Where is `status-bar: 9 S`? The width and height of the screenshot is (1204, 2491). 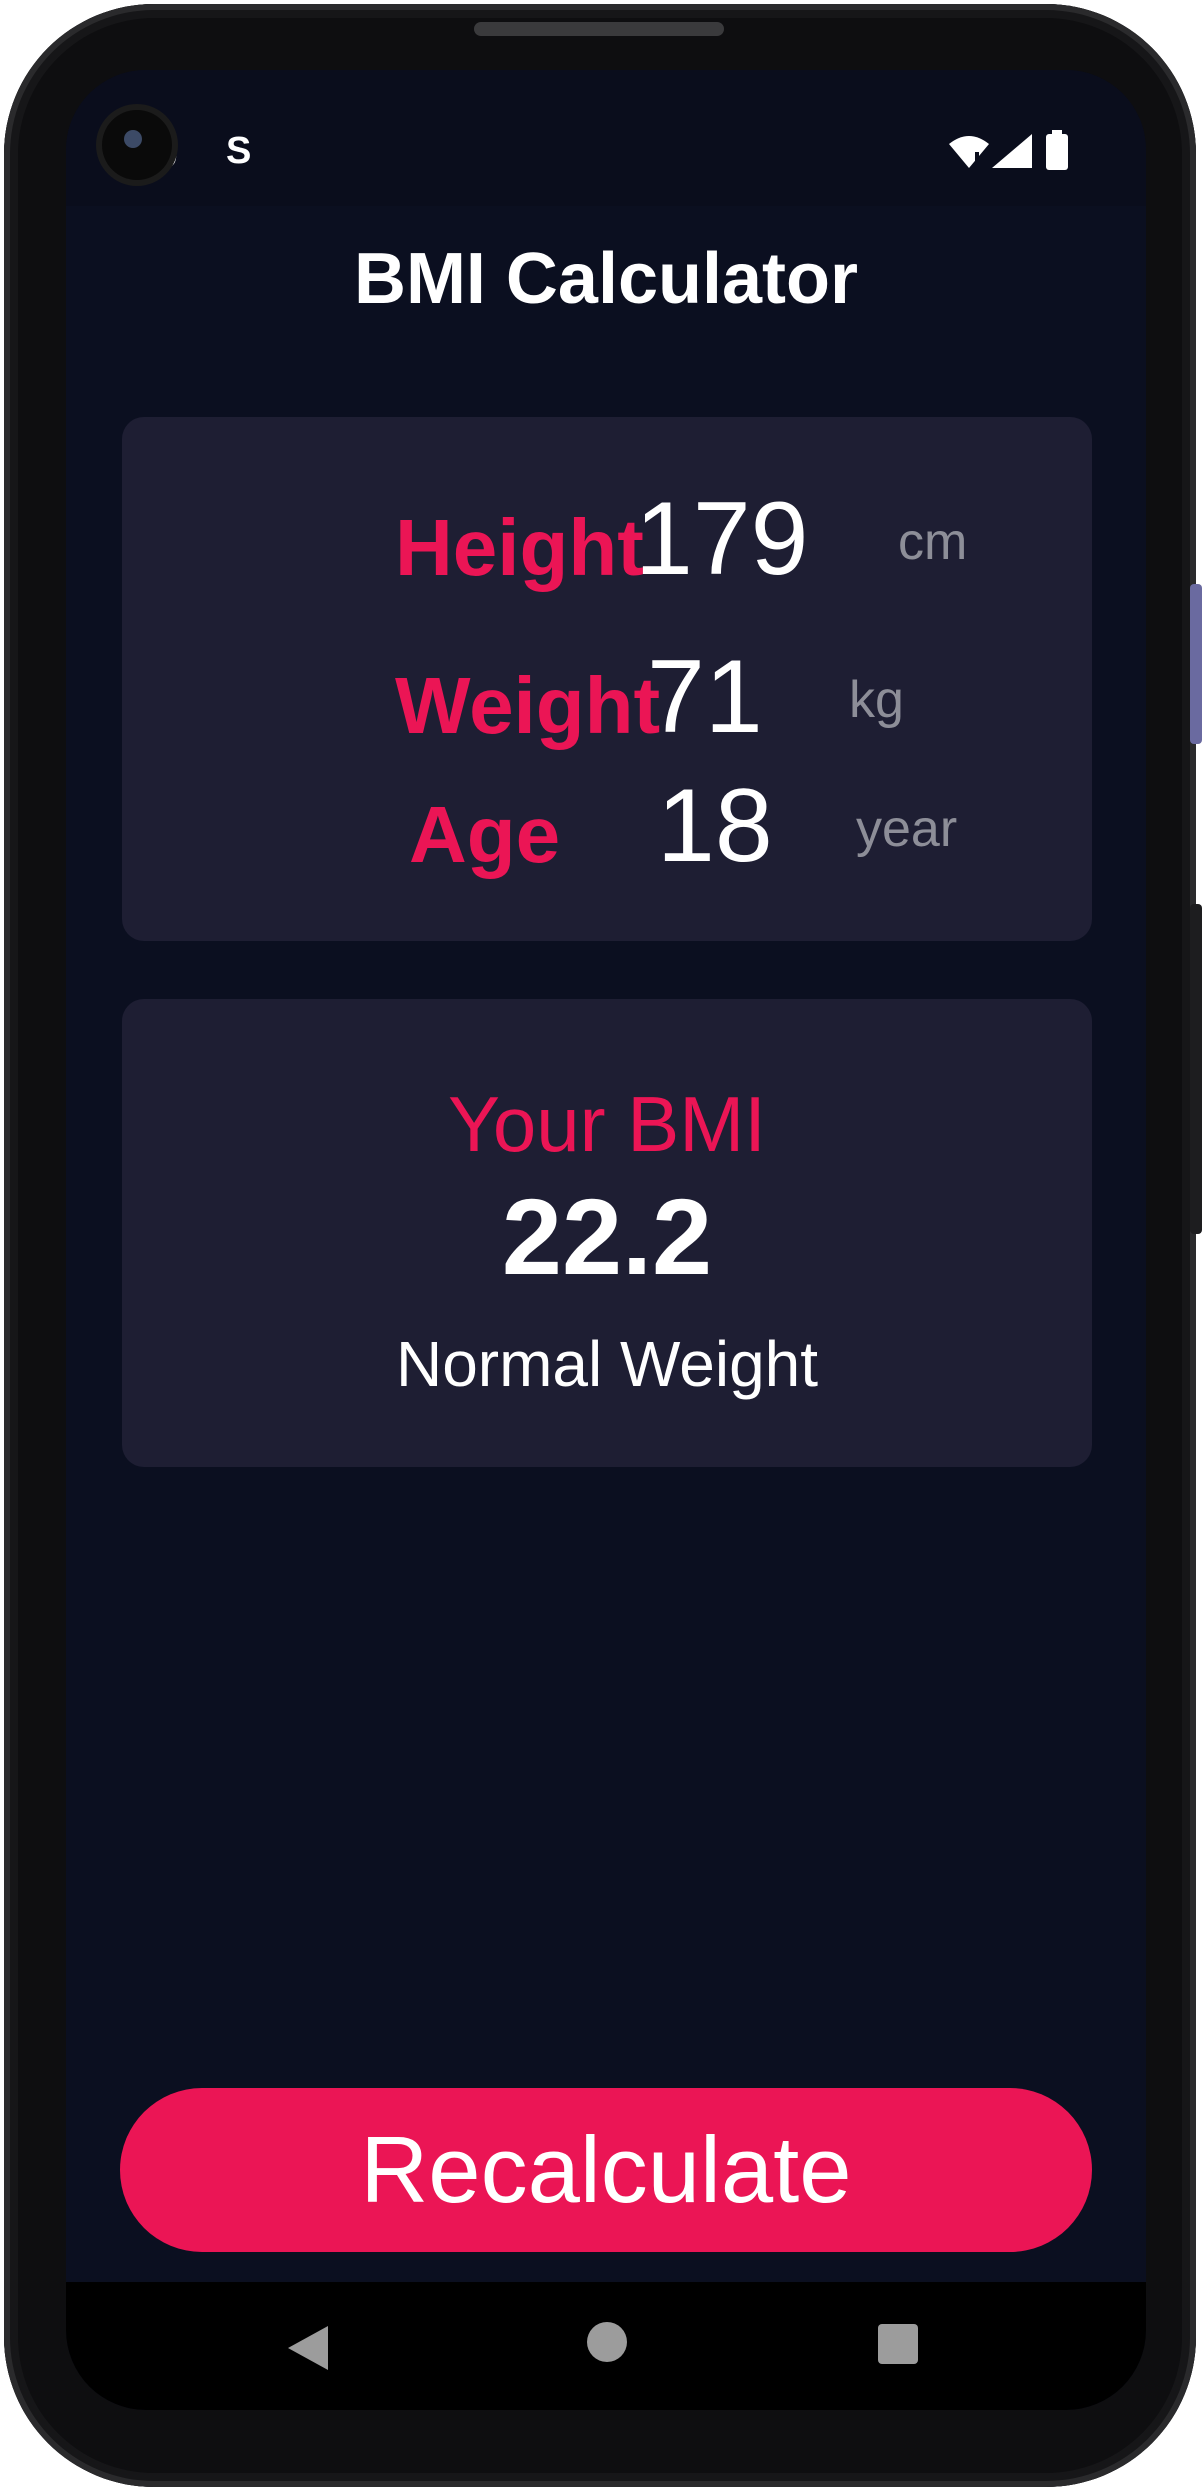 status-bar: 9 S is located at coordinates (606, 138).